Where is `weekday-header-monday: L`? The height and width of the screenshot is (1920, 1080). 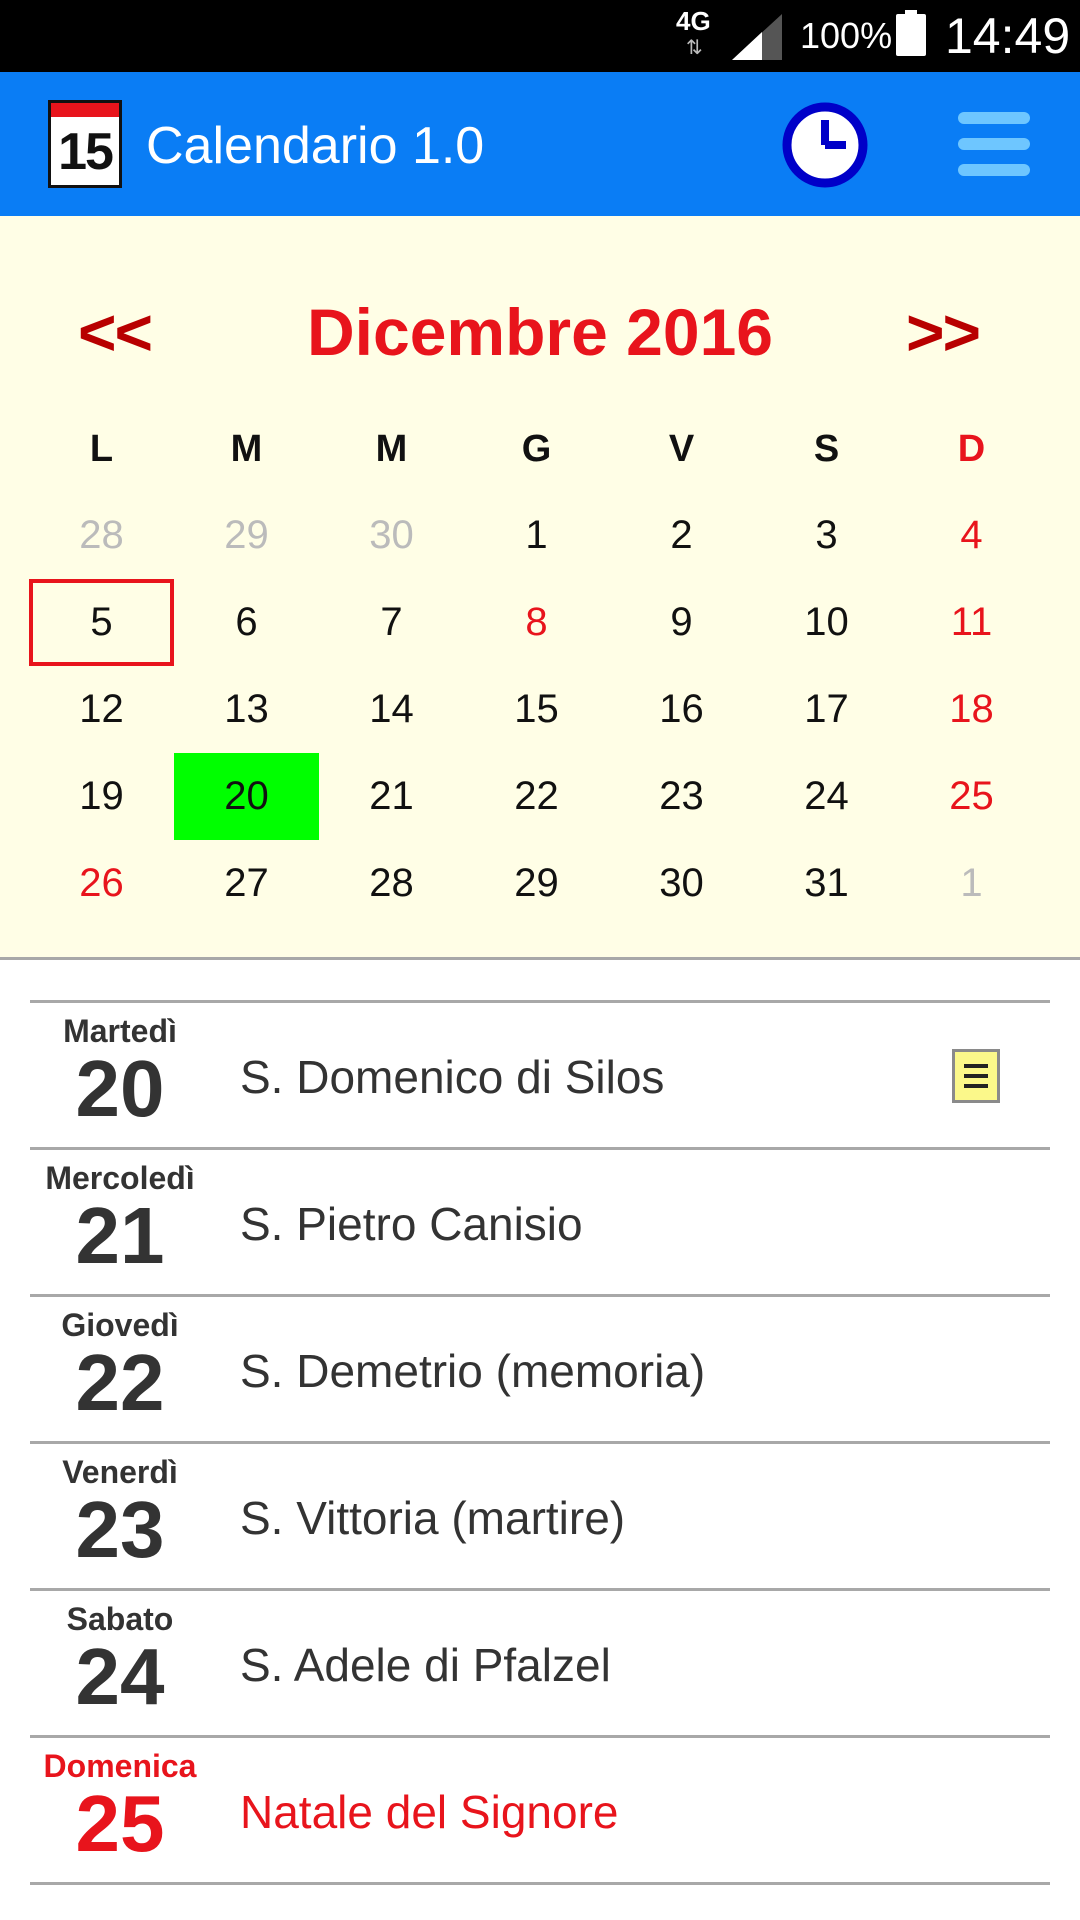 weekday-header-monday: L is located at coordinates (101, 449).